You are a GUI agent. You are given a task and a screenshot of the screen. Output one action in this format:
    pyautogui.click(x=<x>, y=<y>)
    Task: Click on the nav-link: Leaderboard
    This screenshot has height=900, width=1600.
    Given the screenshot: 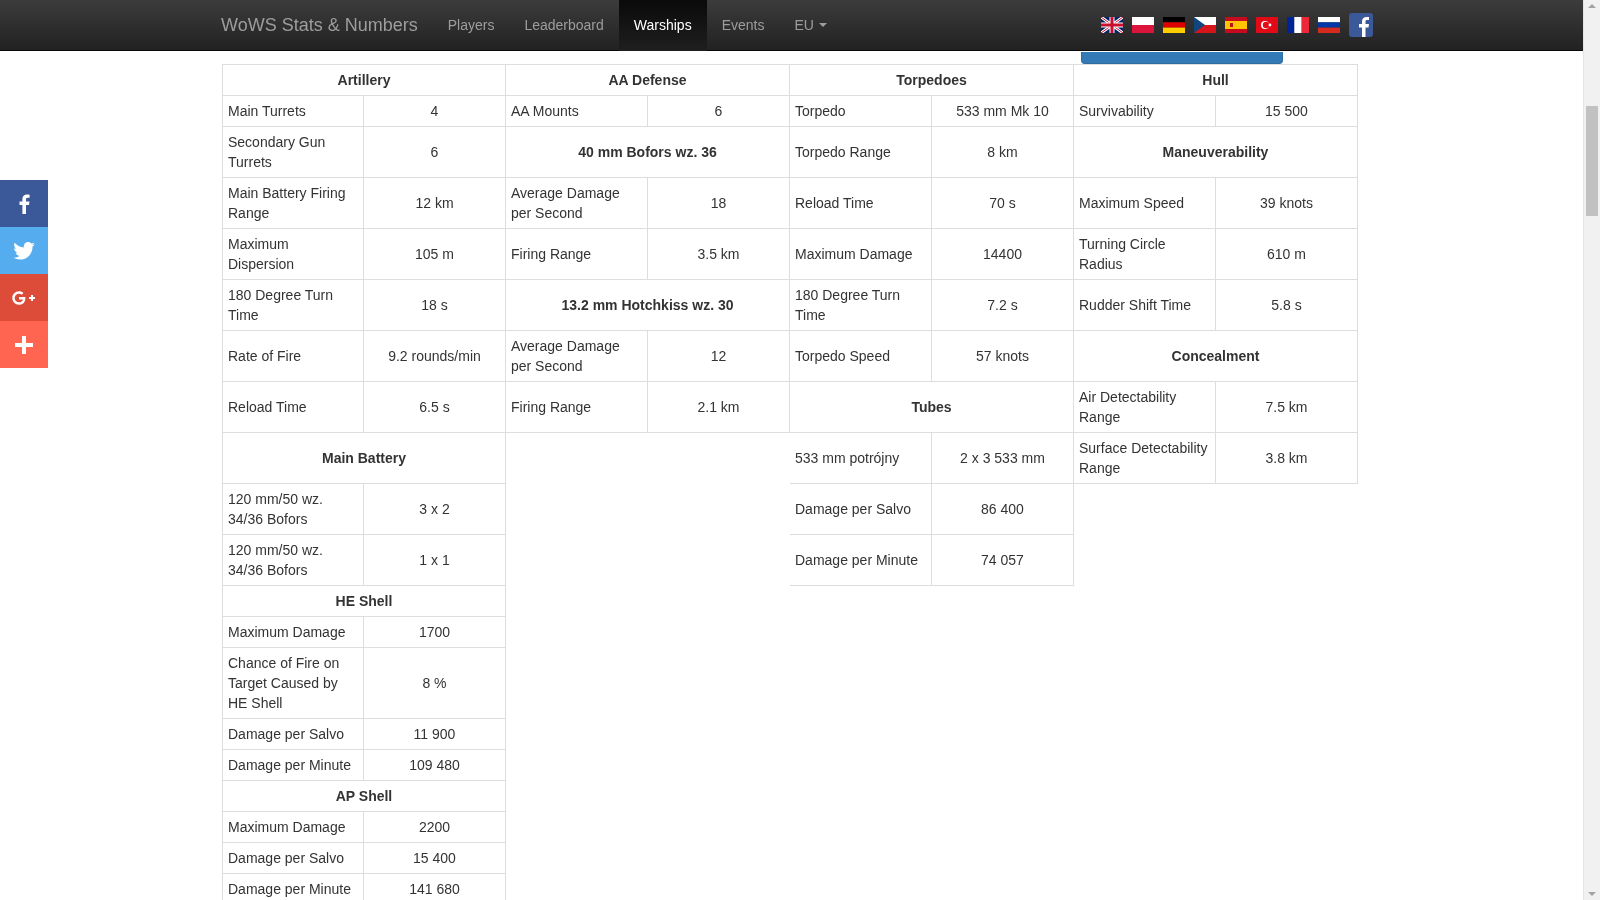 What is the action you would take?
    pyautogui.click(x=564, y=25)
    